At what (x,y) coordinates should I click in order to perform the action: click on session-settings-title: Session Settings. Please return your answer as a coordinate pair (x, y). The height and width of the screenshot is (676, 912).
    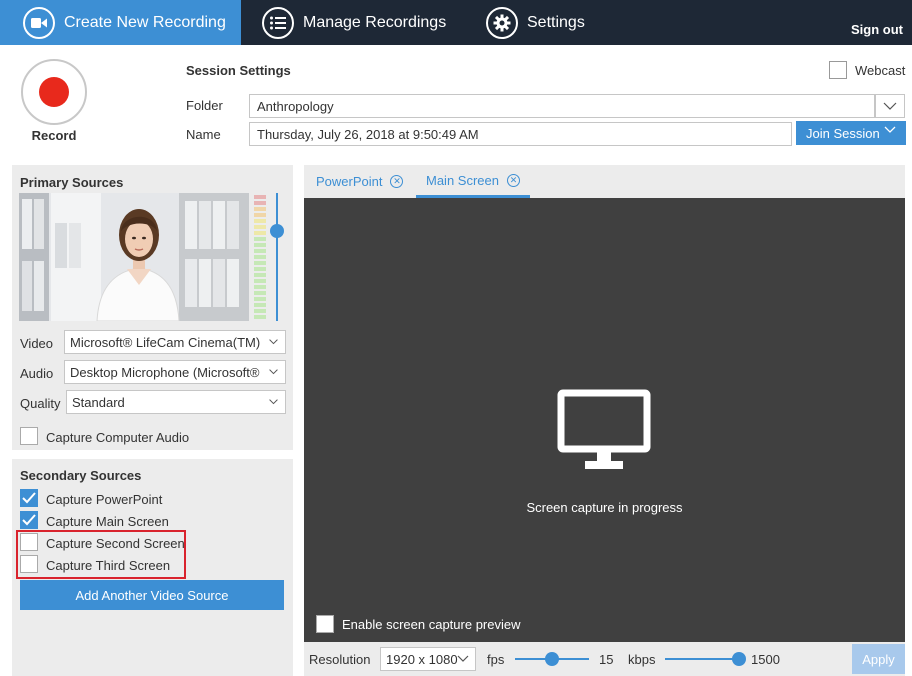
    Looking at the image, I should click on (238, 70).